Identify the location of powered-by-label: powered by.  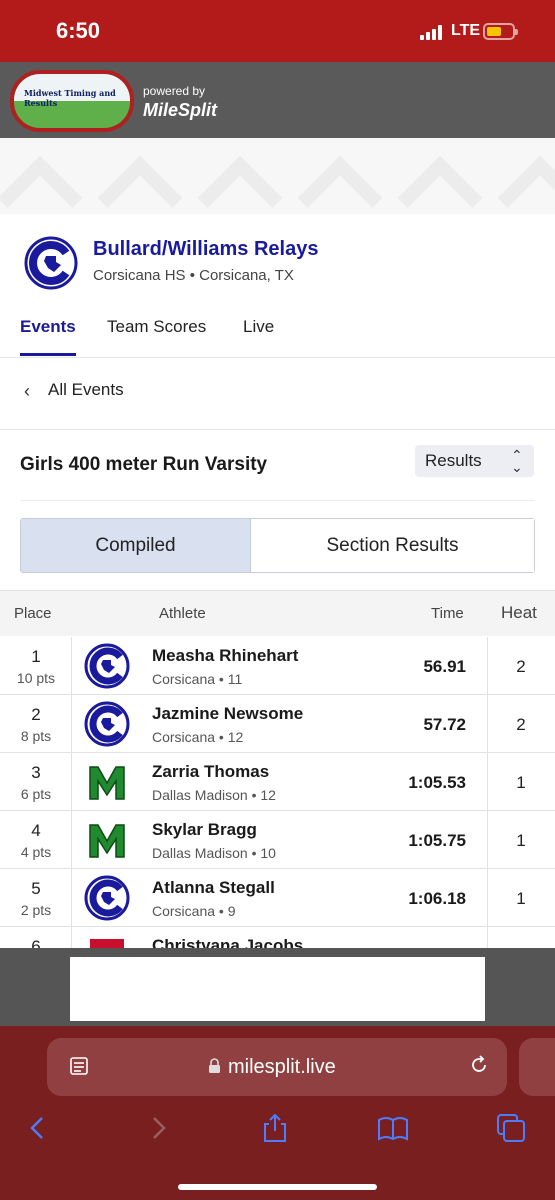
(174, 91).